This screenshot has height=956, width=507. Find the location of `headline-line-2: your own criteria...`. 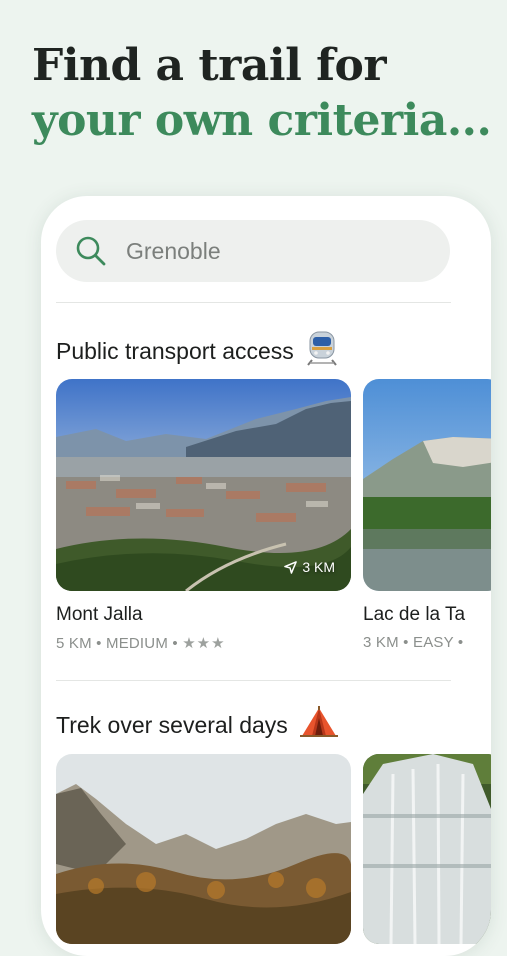

headline-line-2: your own criteria... is located at coordinates (262, 120).